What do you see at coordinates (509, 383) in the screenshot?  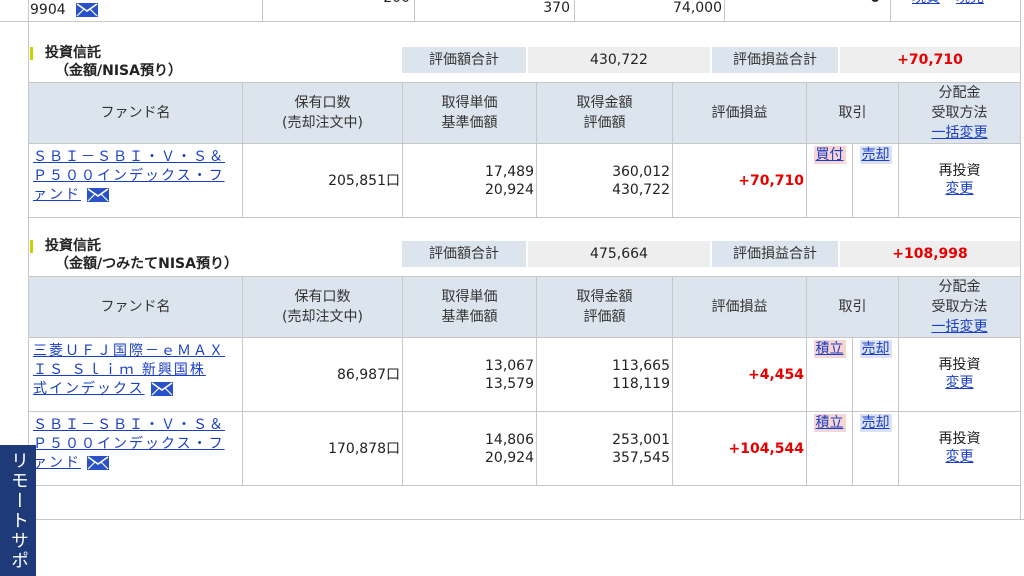 I see `nav-price: 13,579` at bounding box center [509, 383].